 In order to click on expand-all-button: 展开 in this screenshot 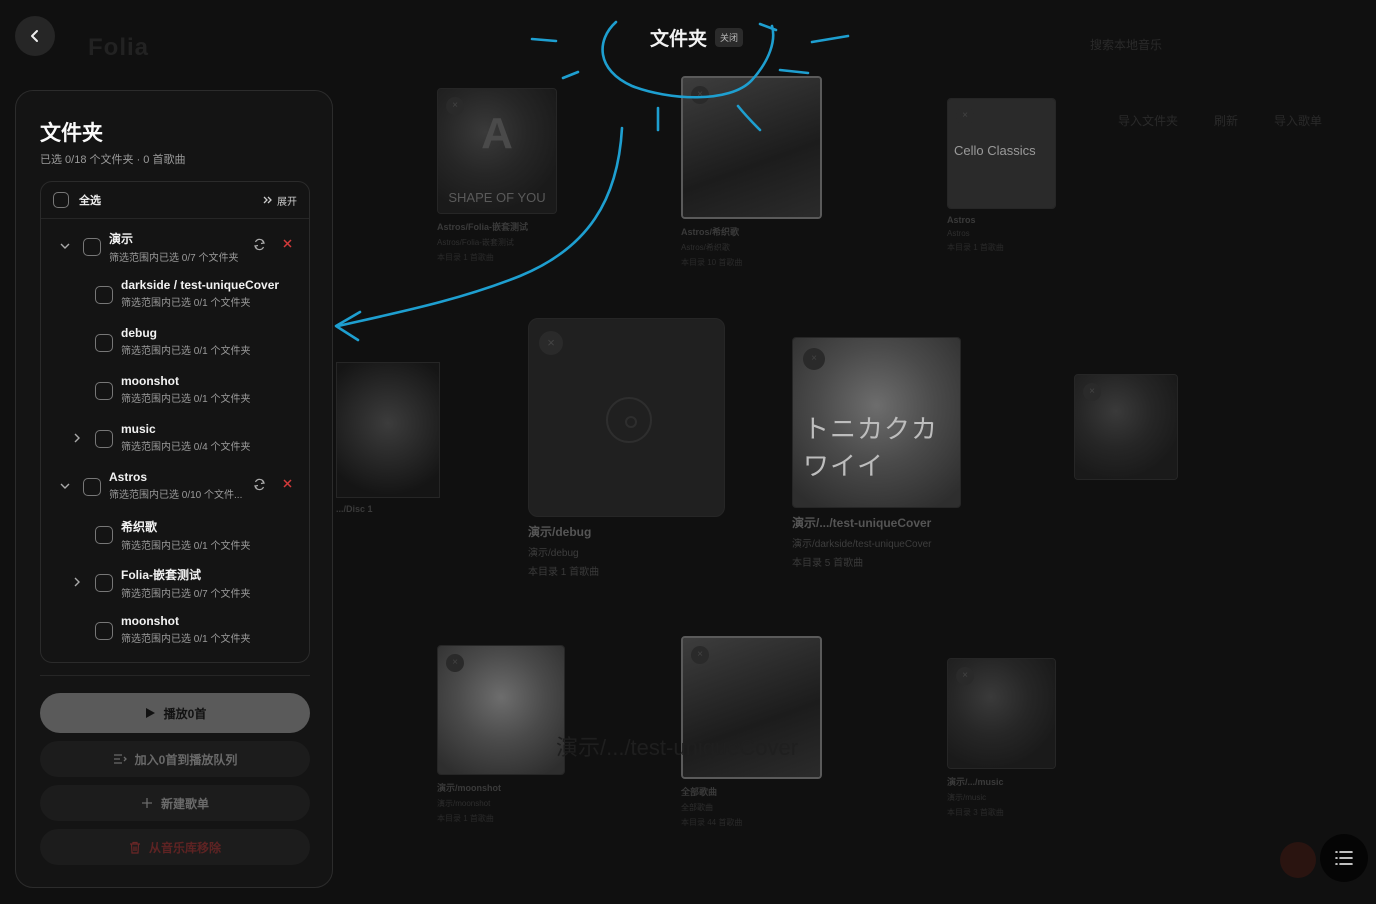, I will do `click(280, 200)`.